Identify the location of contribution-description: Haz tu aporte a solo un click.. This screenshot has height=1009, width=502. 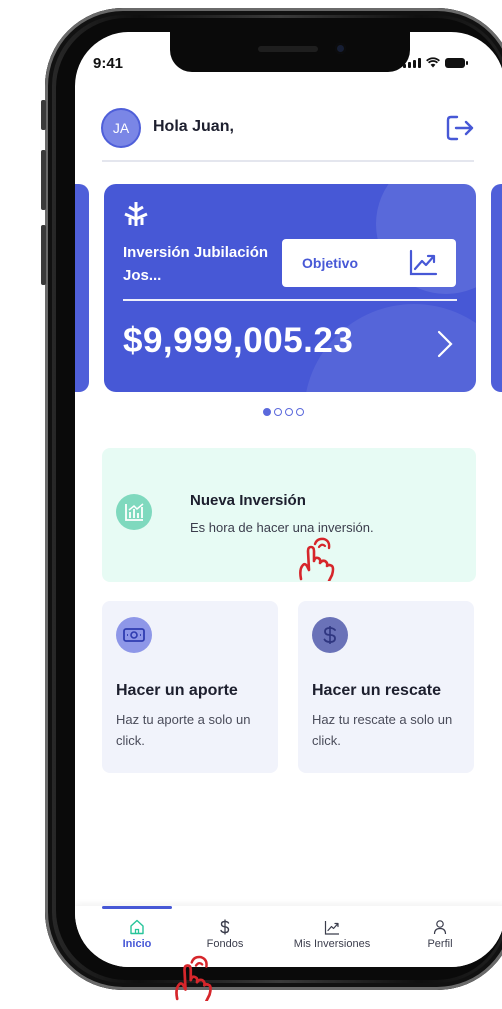
(183, 730).